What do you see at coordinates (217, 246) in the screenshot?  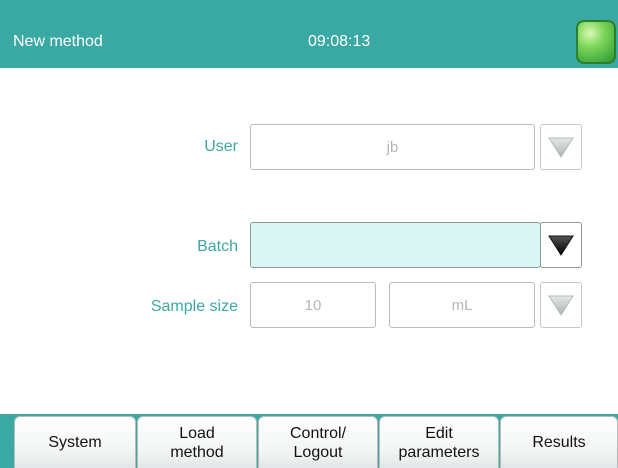 I see `batch-label: Batch` at bounding box center [217, 246].